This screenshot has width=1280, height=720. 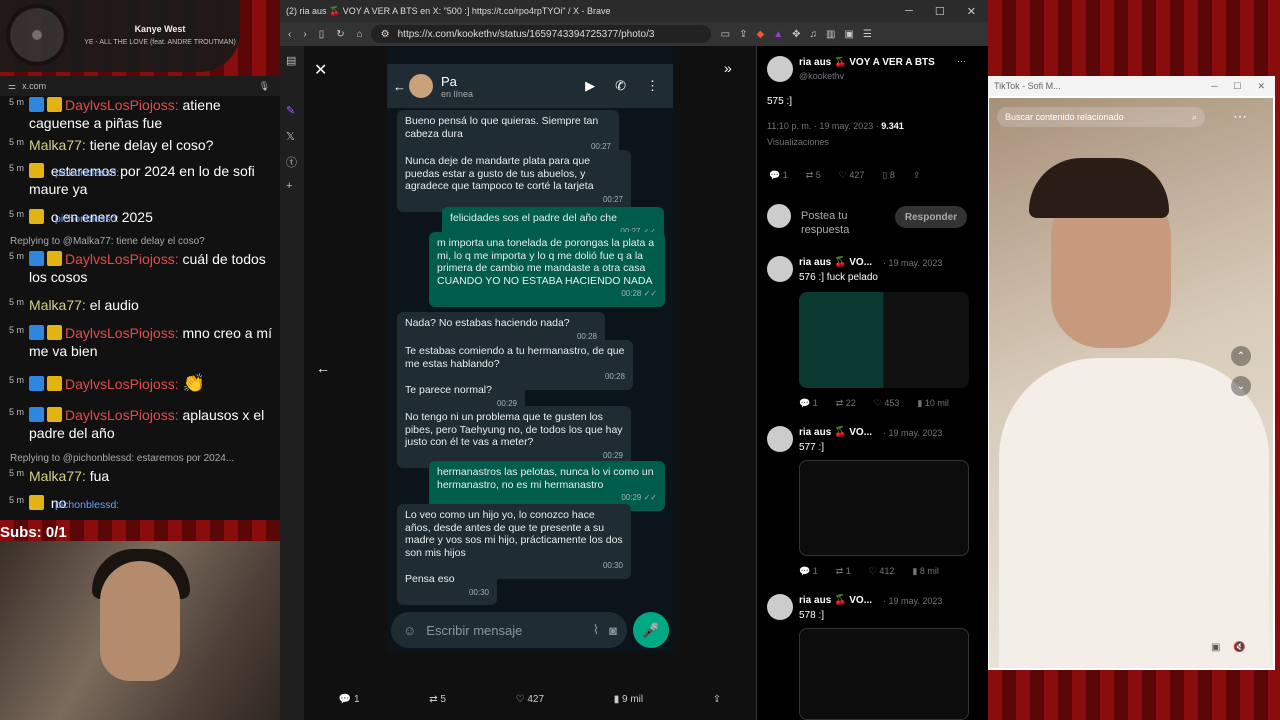 I want to click on site-settings-icon: ⚙, so click(x=385, y=34).